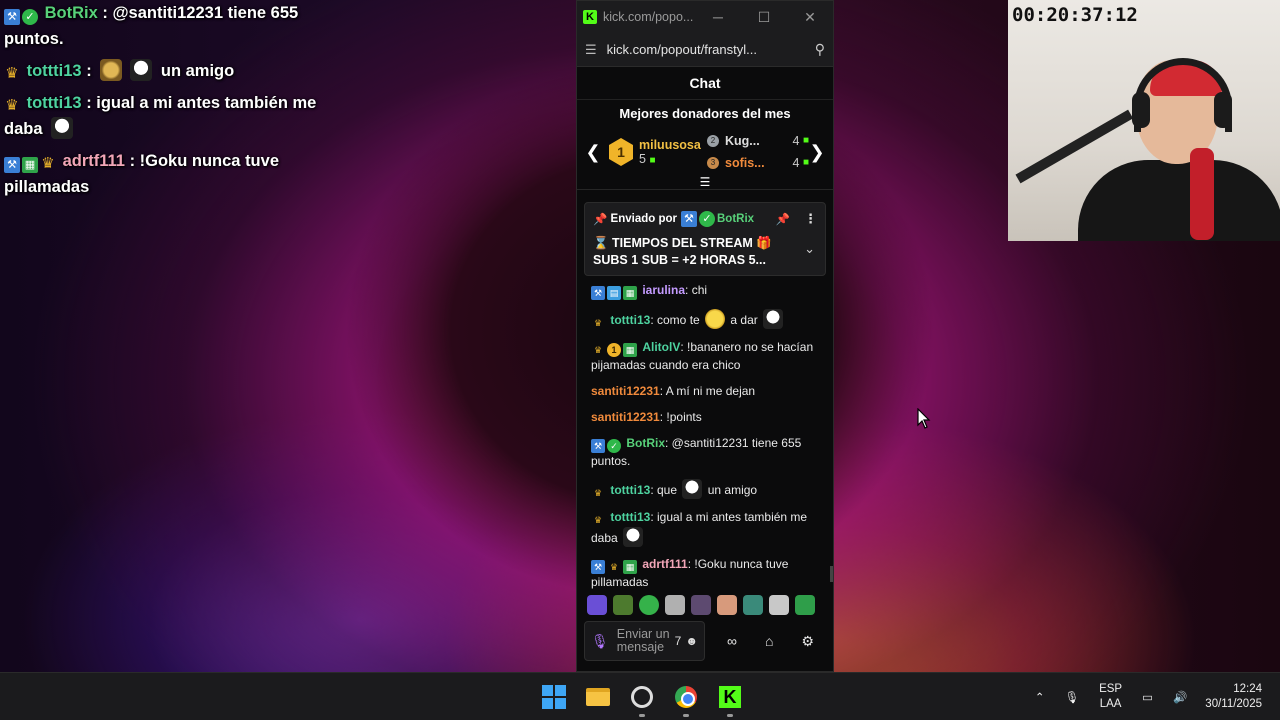  What do you see at coordinates (769, 641) in the screenshot?
I see `store-icon: ⌂` at bounding box center [769, 641].